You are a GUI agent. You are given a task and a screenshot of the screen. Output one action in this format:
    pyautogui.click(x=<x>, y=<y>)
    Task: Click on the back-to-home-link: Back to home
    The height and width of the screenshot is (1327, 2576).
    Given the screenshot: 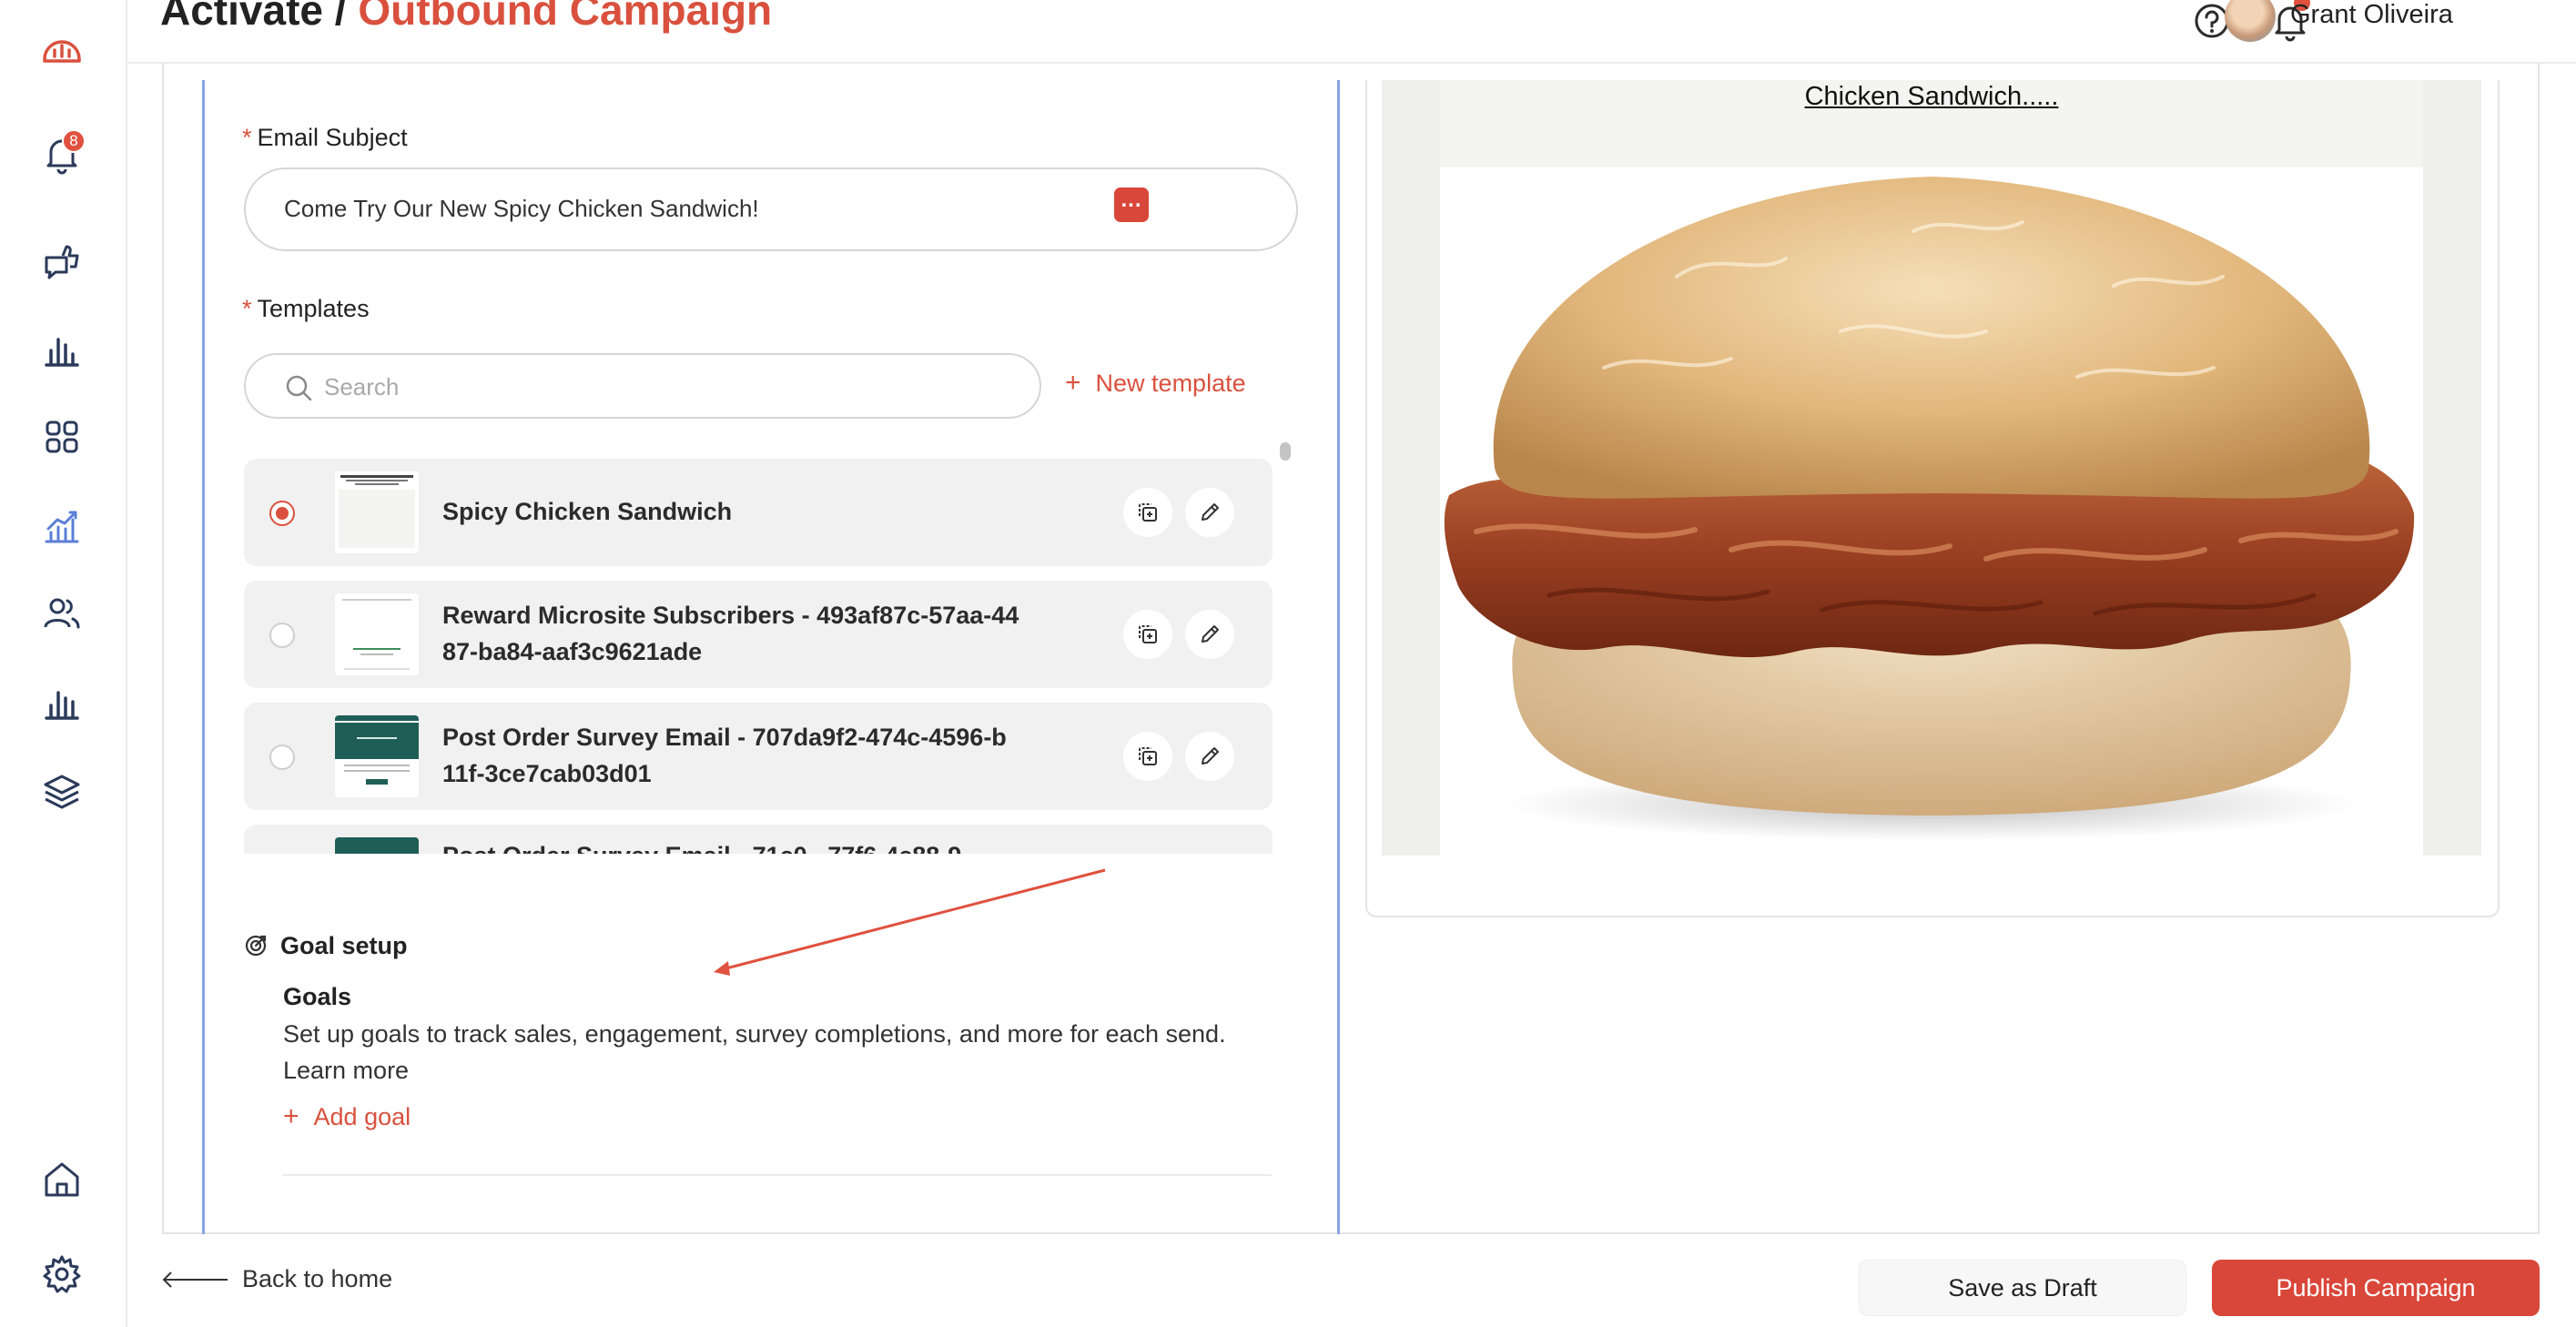 What is the action you would take?
    pyautogui.click(x=276, y=1279)
    